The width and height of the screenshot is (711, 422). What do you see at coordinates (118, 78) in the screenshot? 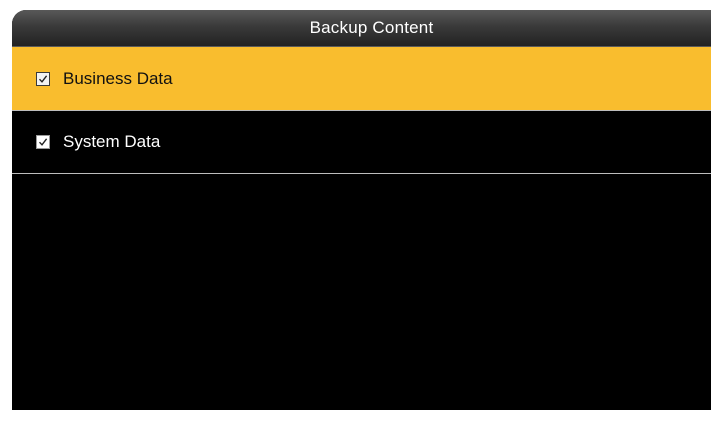
I see `list-item-label: Business Data` at bounding box center [118, 78].